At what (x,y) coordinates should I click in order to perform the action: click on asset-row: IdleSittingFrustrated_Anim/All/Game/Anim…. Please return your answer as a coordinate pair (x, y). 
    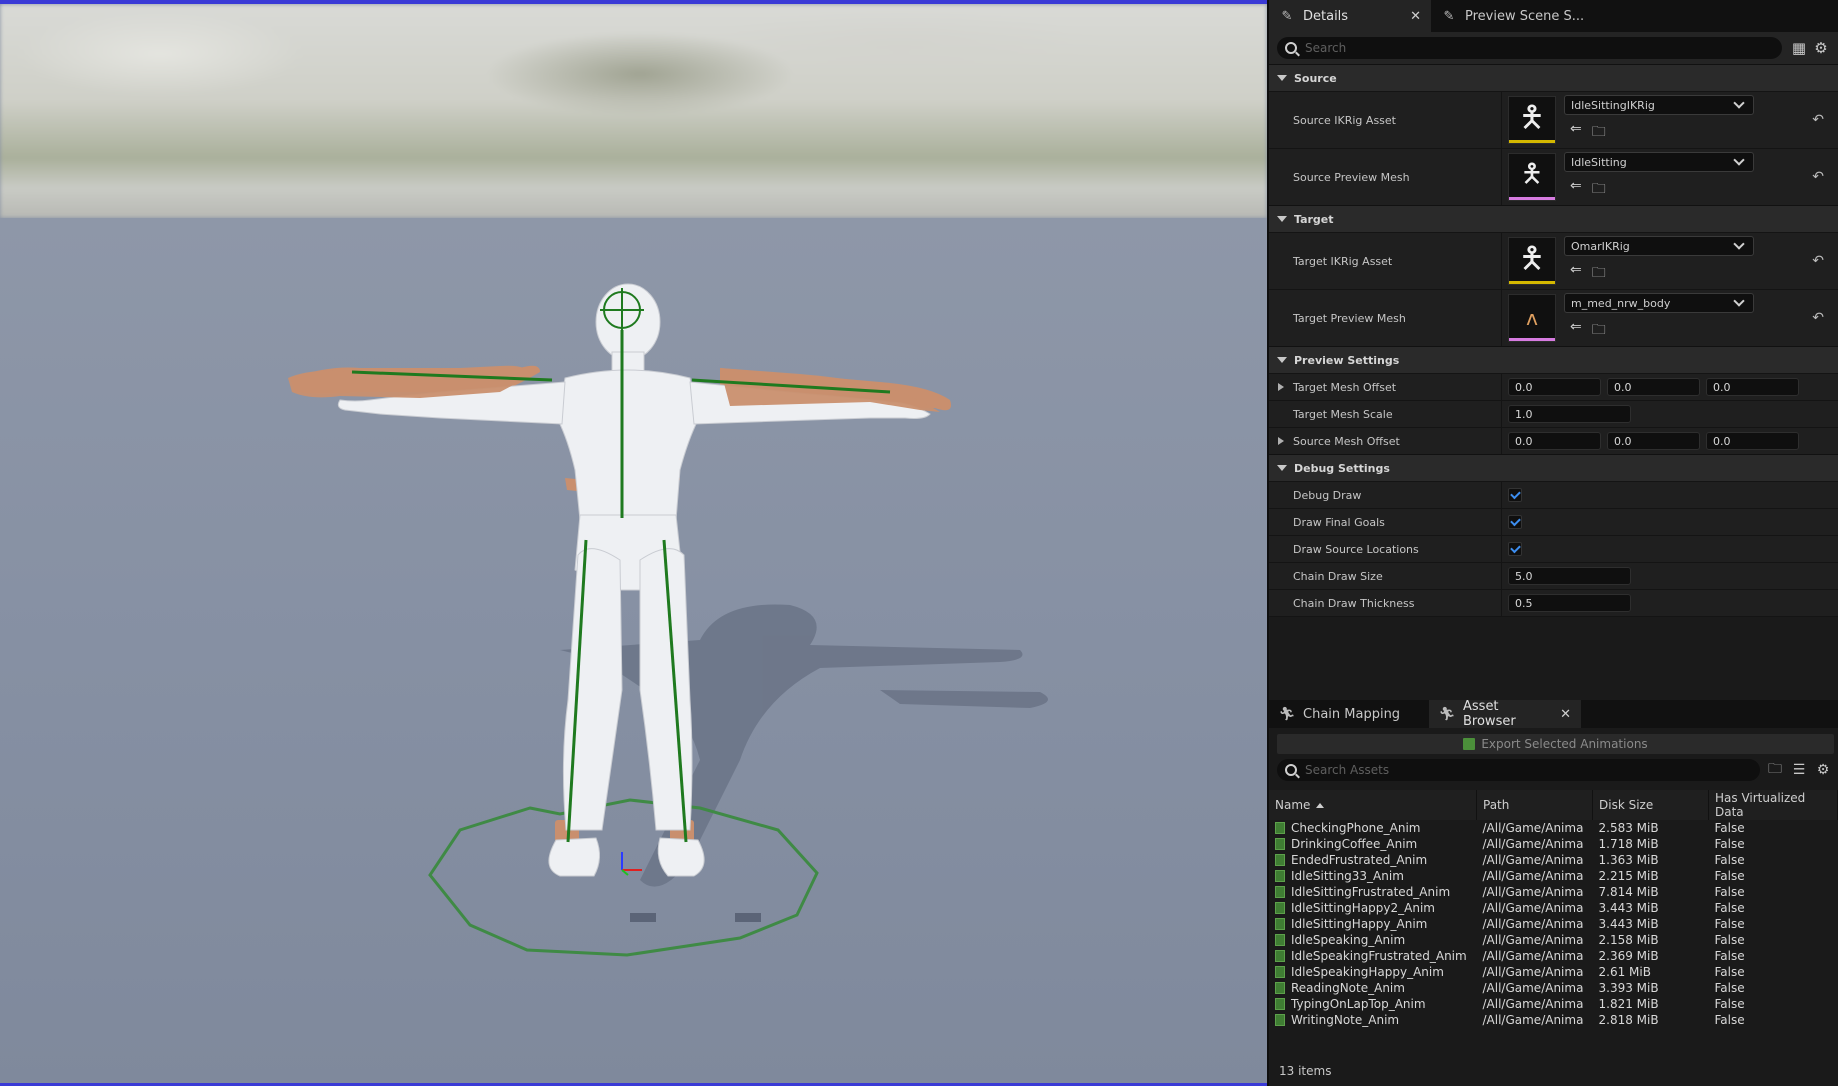
    Looking at the image, I should click on (1553, 892).